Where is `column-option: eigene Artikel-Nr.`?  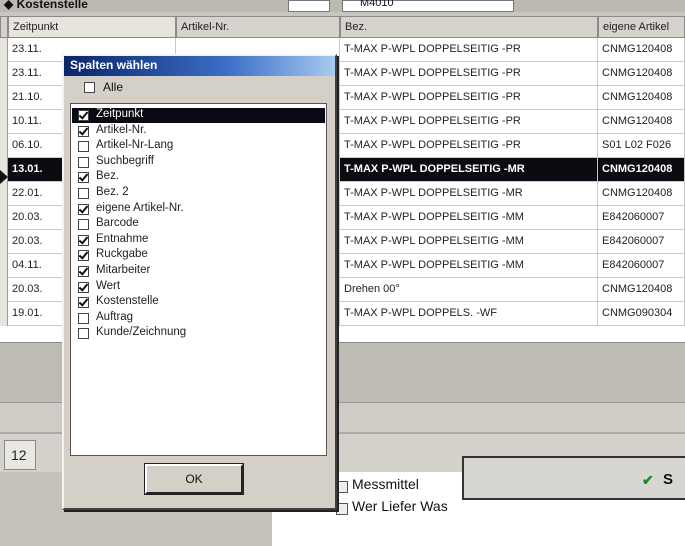
column-option: eigene Artikel-Nr. is located at coordinates (198, 209).